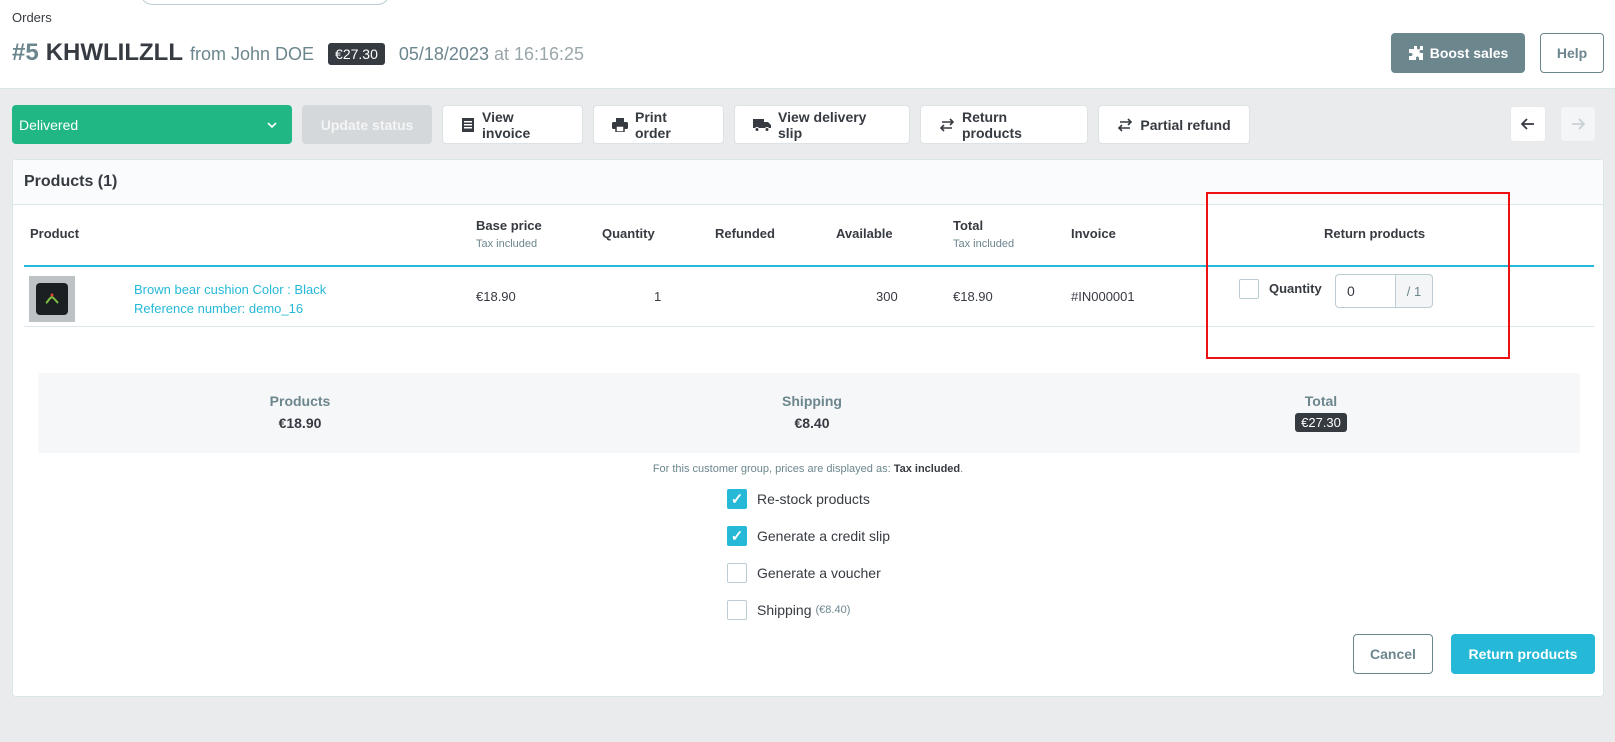 The image size is (1615, 742). Describe the element at coordinates (737, 499) in the screenshot. I see `restock-checkbox: ✓` at that location.